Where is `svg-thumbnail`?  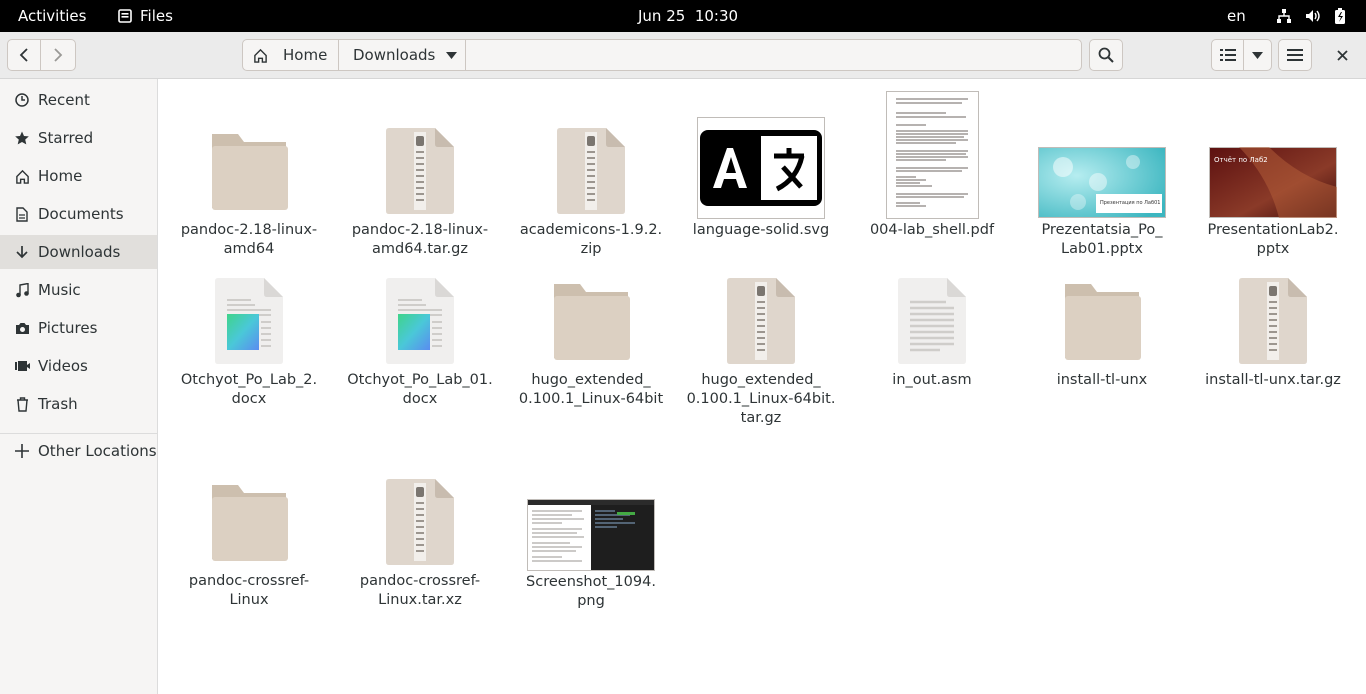
svg-thumbnail is located at coordinates (761, 168).